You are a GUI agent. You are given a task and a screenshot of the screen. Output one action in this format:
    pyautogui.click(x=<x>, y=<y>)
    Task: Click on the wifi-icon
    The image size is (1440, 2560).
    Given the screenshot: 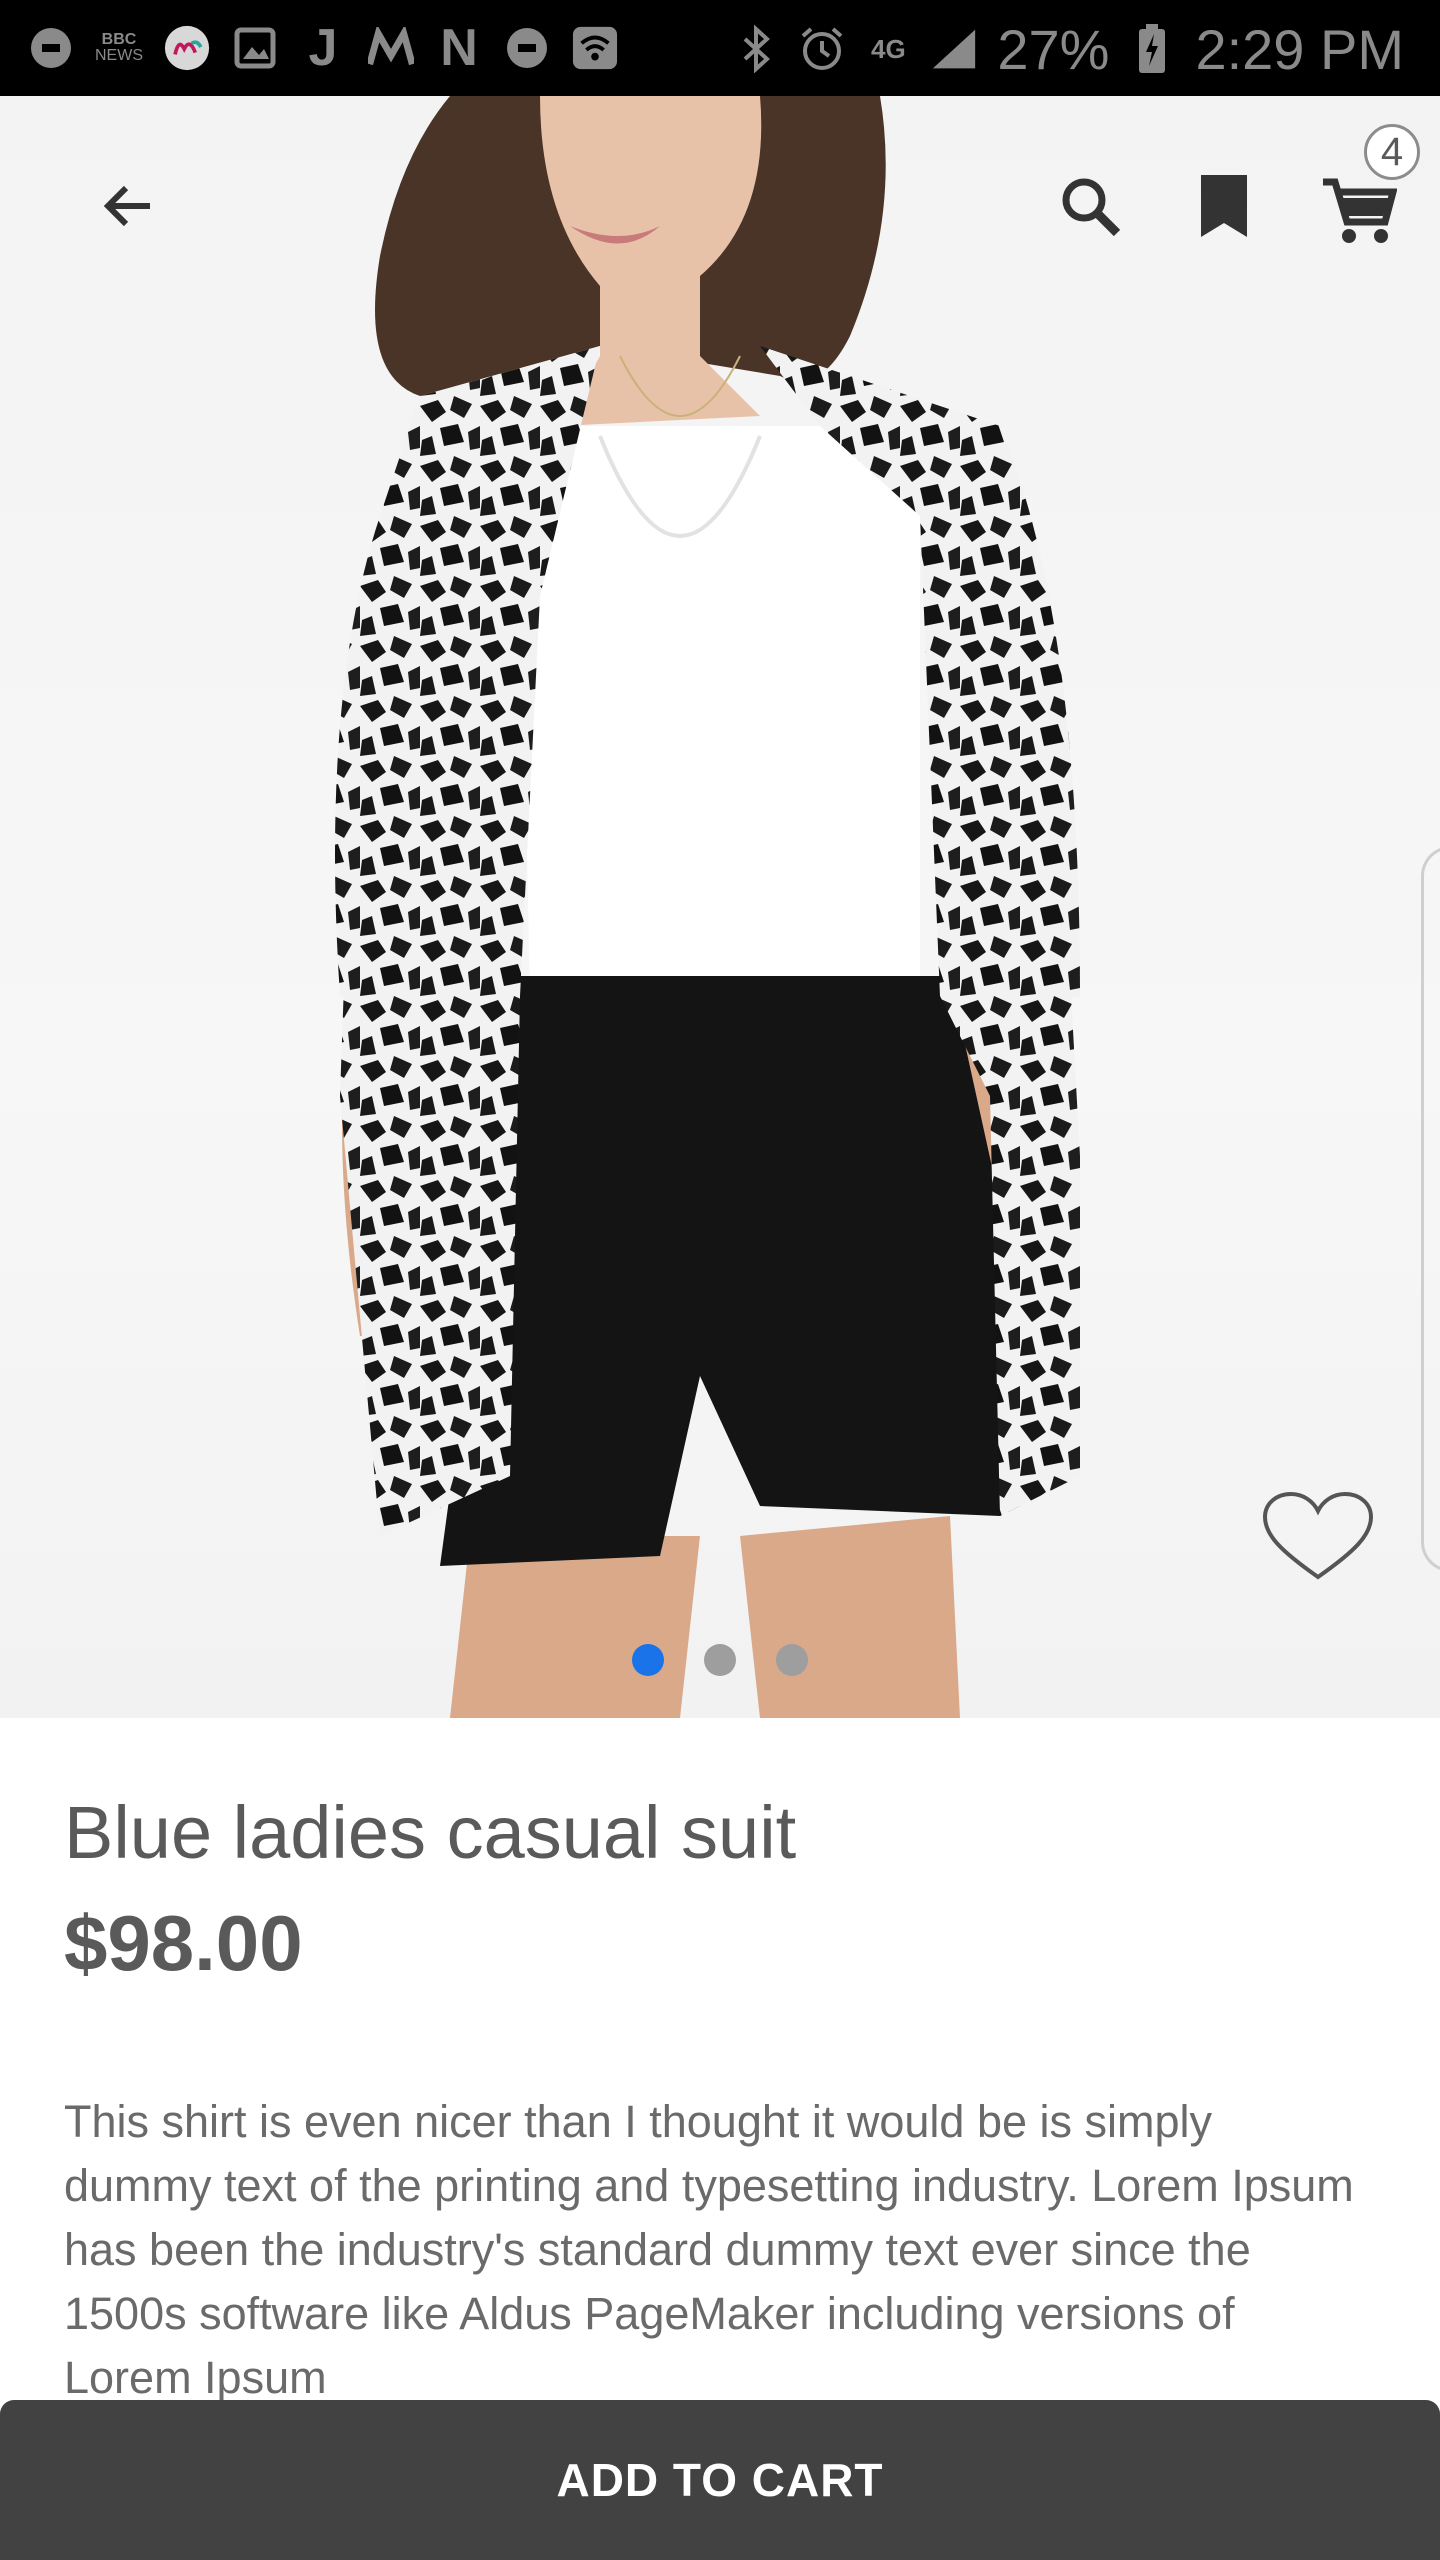 What is the action you would take?
    pyautogui.click(x=595, y=48)
    